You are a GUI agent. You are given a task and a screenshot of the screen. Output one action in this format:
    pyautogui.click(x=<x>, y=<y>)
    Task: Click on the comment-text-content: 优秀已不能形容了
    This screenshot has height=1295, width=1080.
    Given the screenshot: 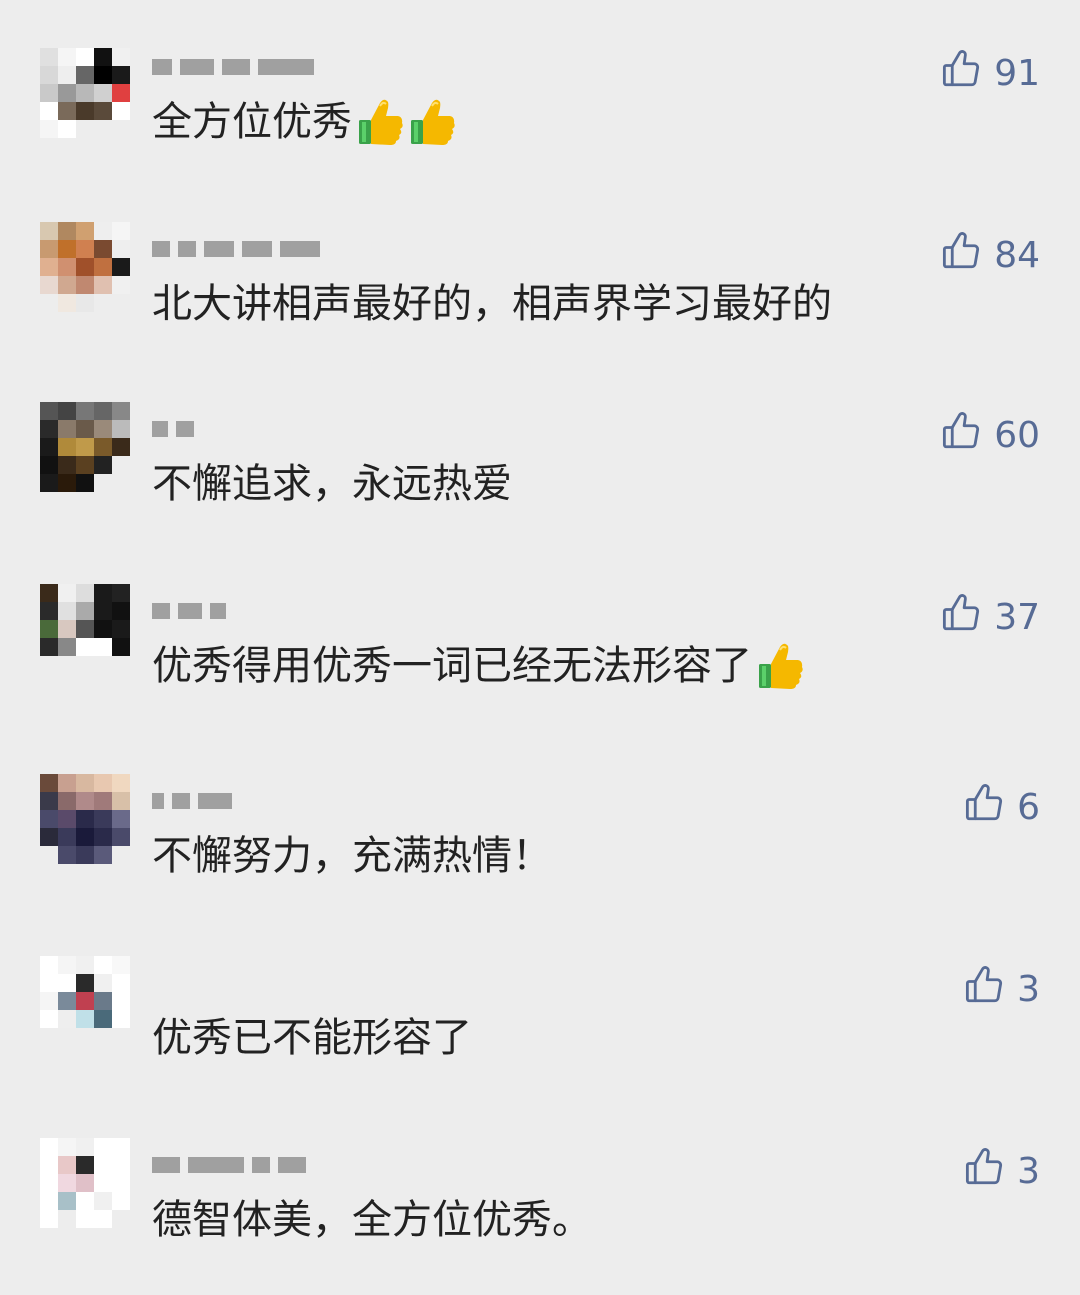 What is the action you would take?
    pyautogui.click(x=312, y=1038)
    